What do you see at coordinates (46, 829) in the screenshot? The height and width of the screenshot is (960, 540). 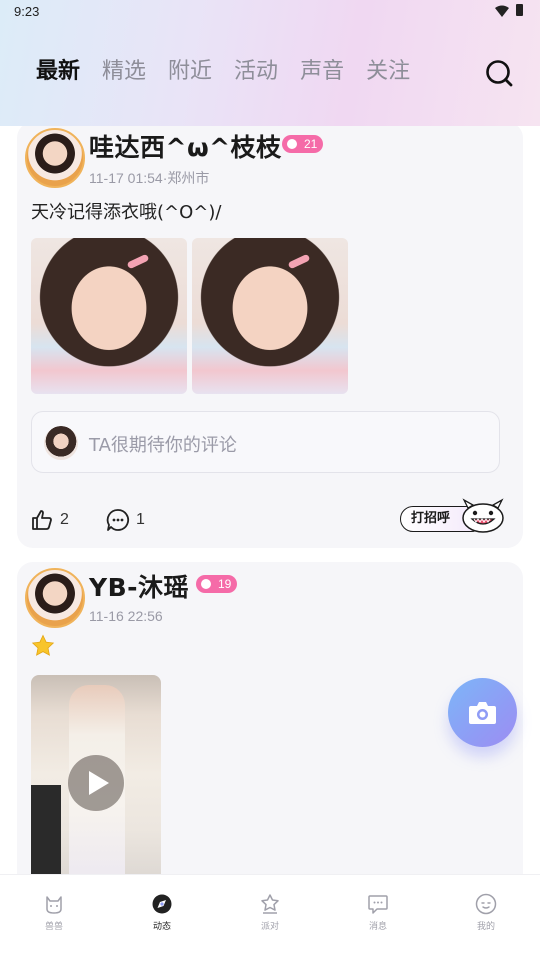 I see `chair` at bounding box center [46, 829].